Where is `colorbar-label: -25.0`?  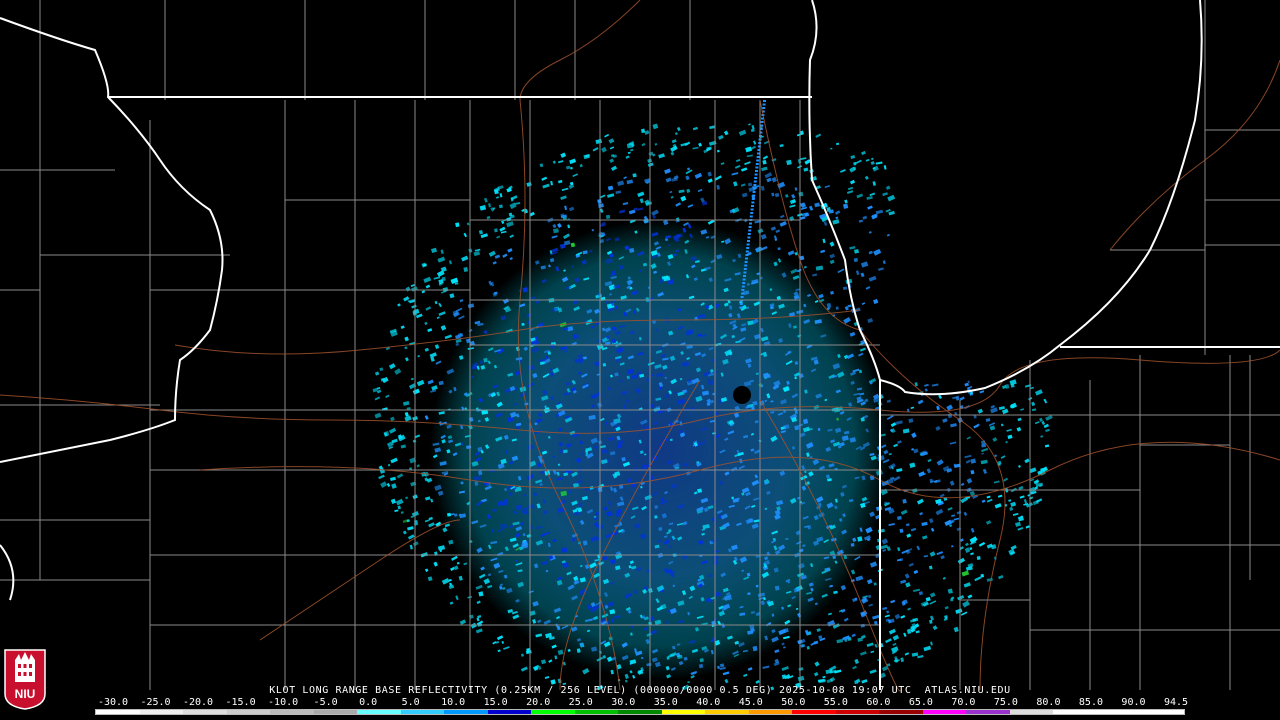
colorbar-label: -25.0 is located at coordinates (155, 702).